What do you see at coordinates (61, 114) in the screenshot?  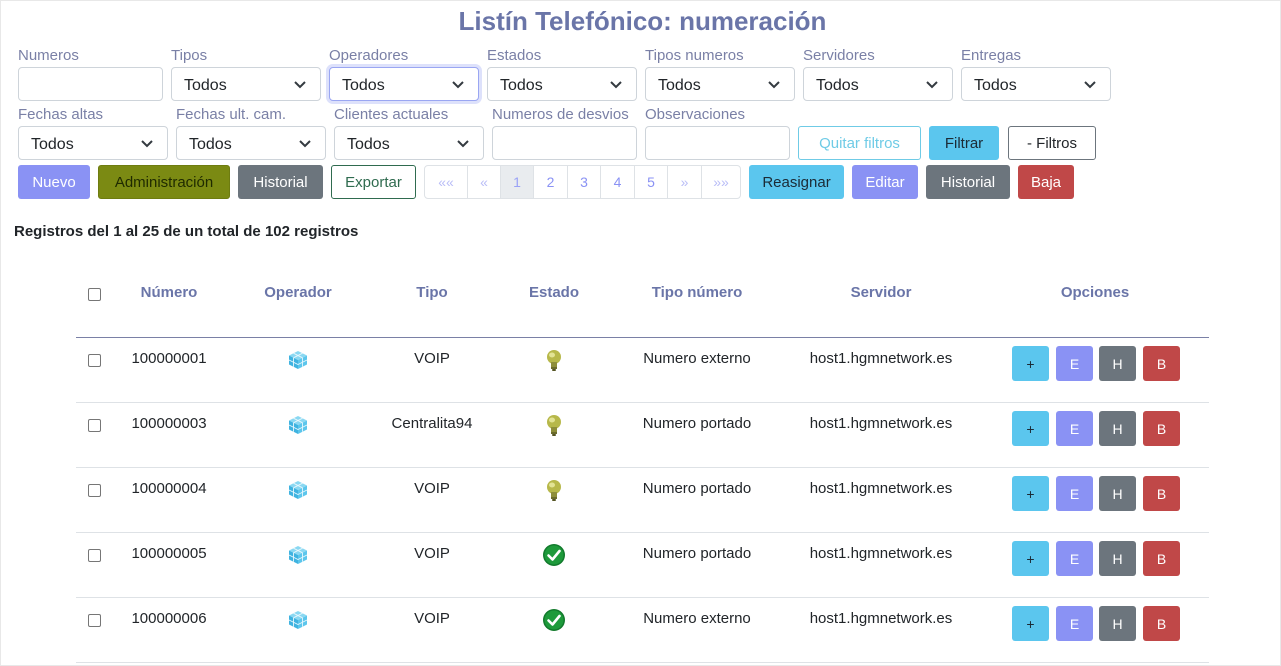 I see `filter-label-fechas-altas: Fechas altas` at bounding box center [61, 114].